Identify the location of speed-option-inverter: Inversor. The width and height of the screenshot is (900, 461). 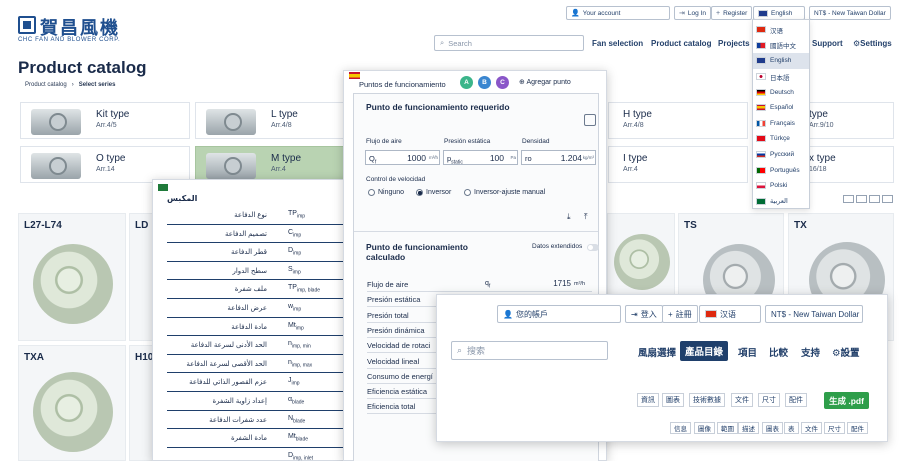
(433, 192).